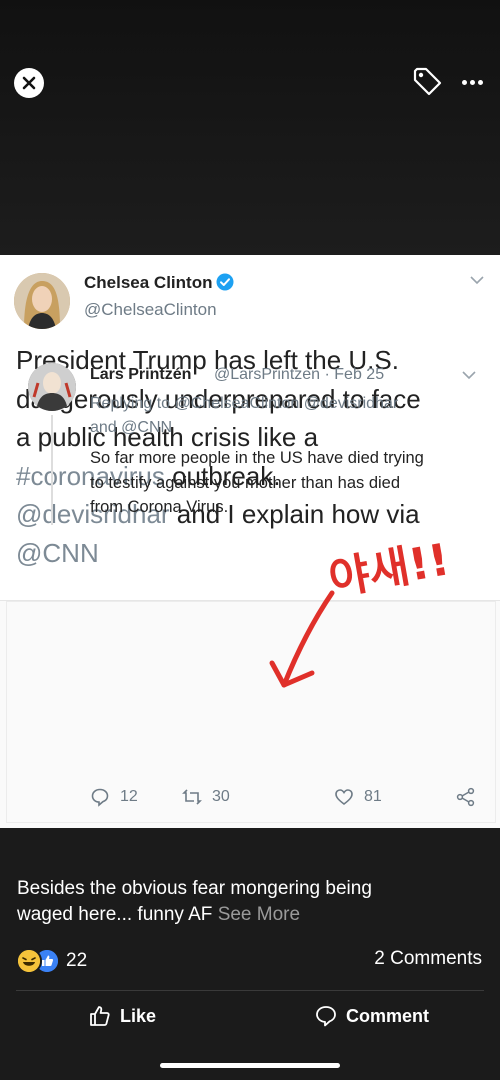 The width and height of the screenshot is (500, 1080). I want to click on tag-icon, so click(427, 81).